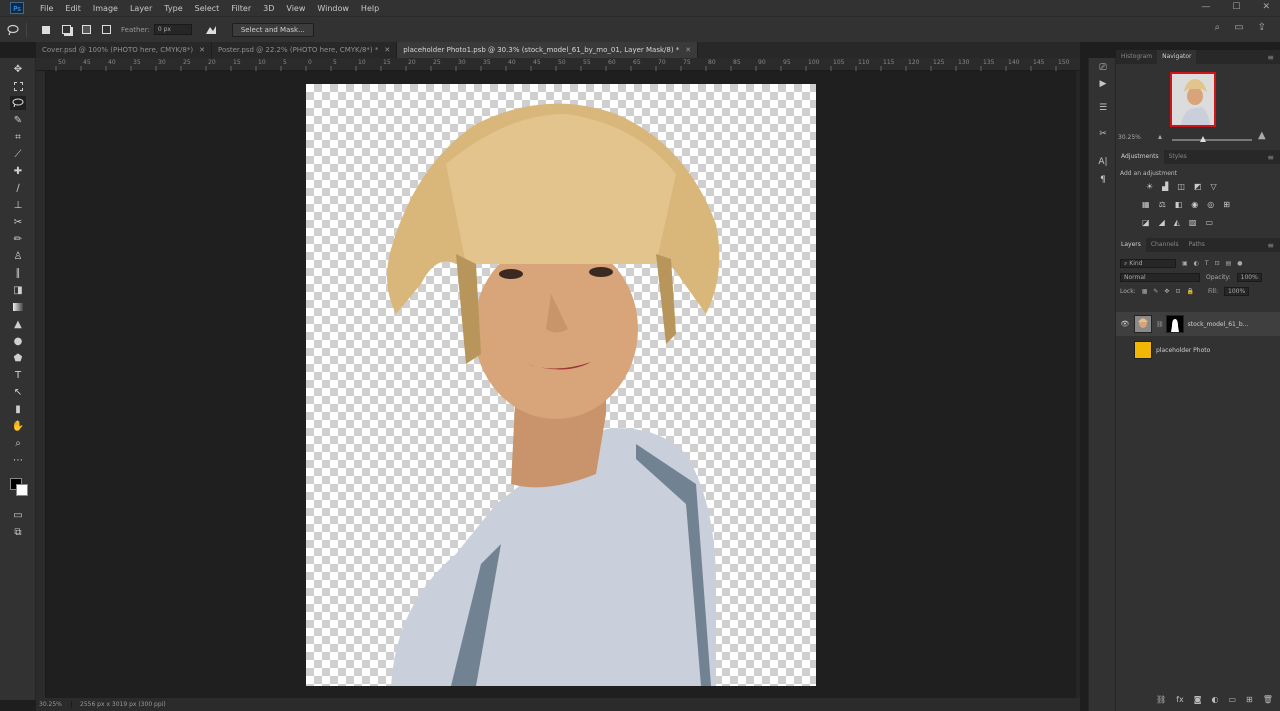  I want to click on tab-styles: Styles, so click(1178, 157).